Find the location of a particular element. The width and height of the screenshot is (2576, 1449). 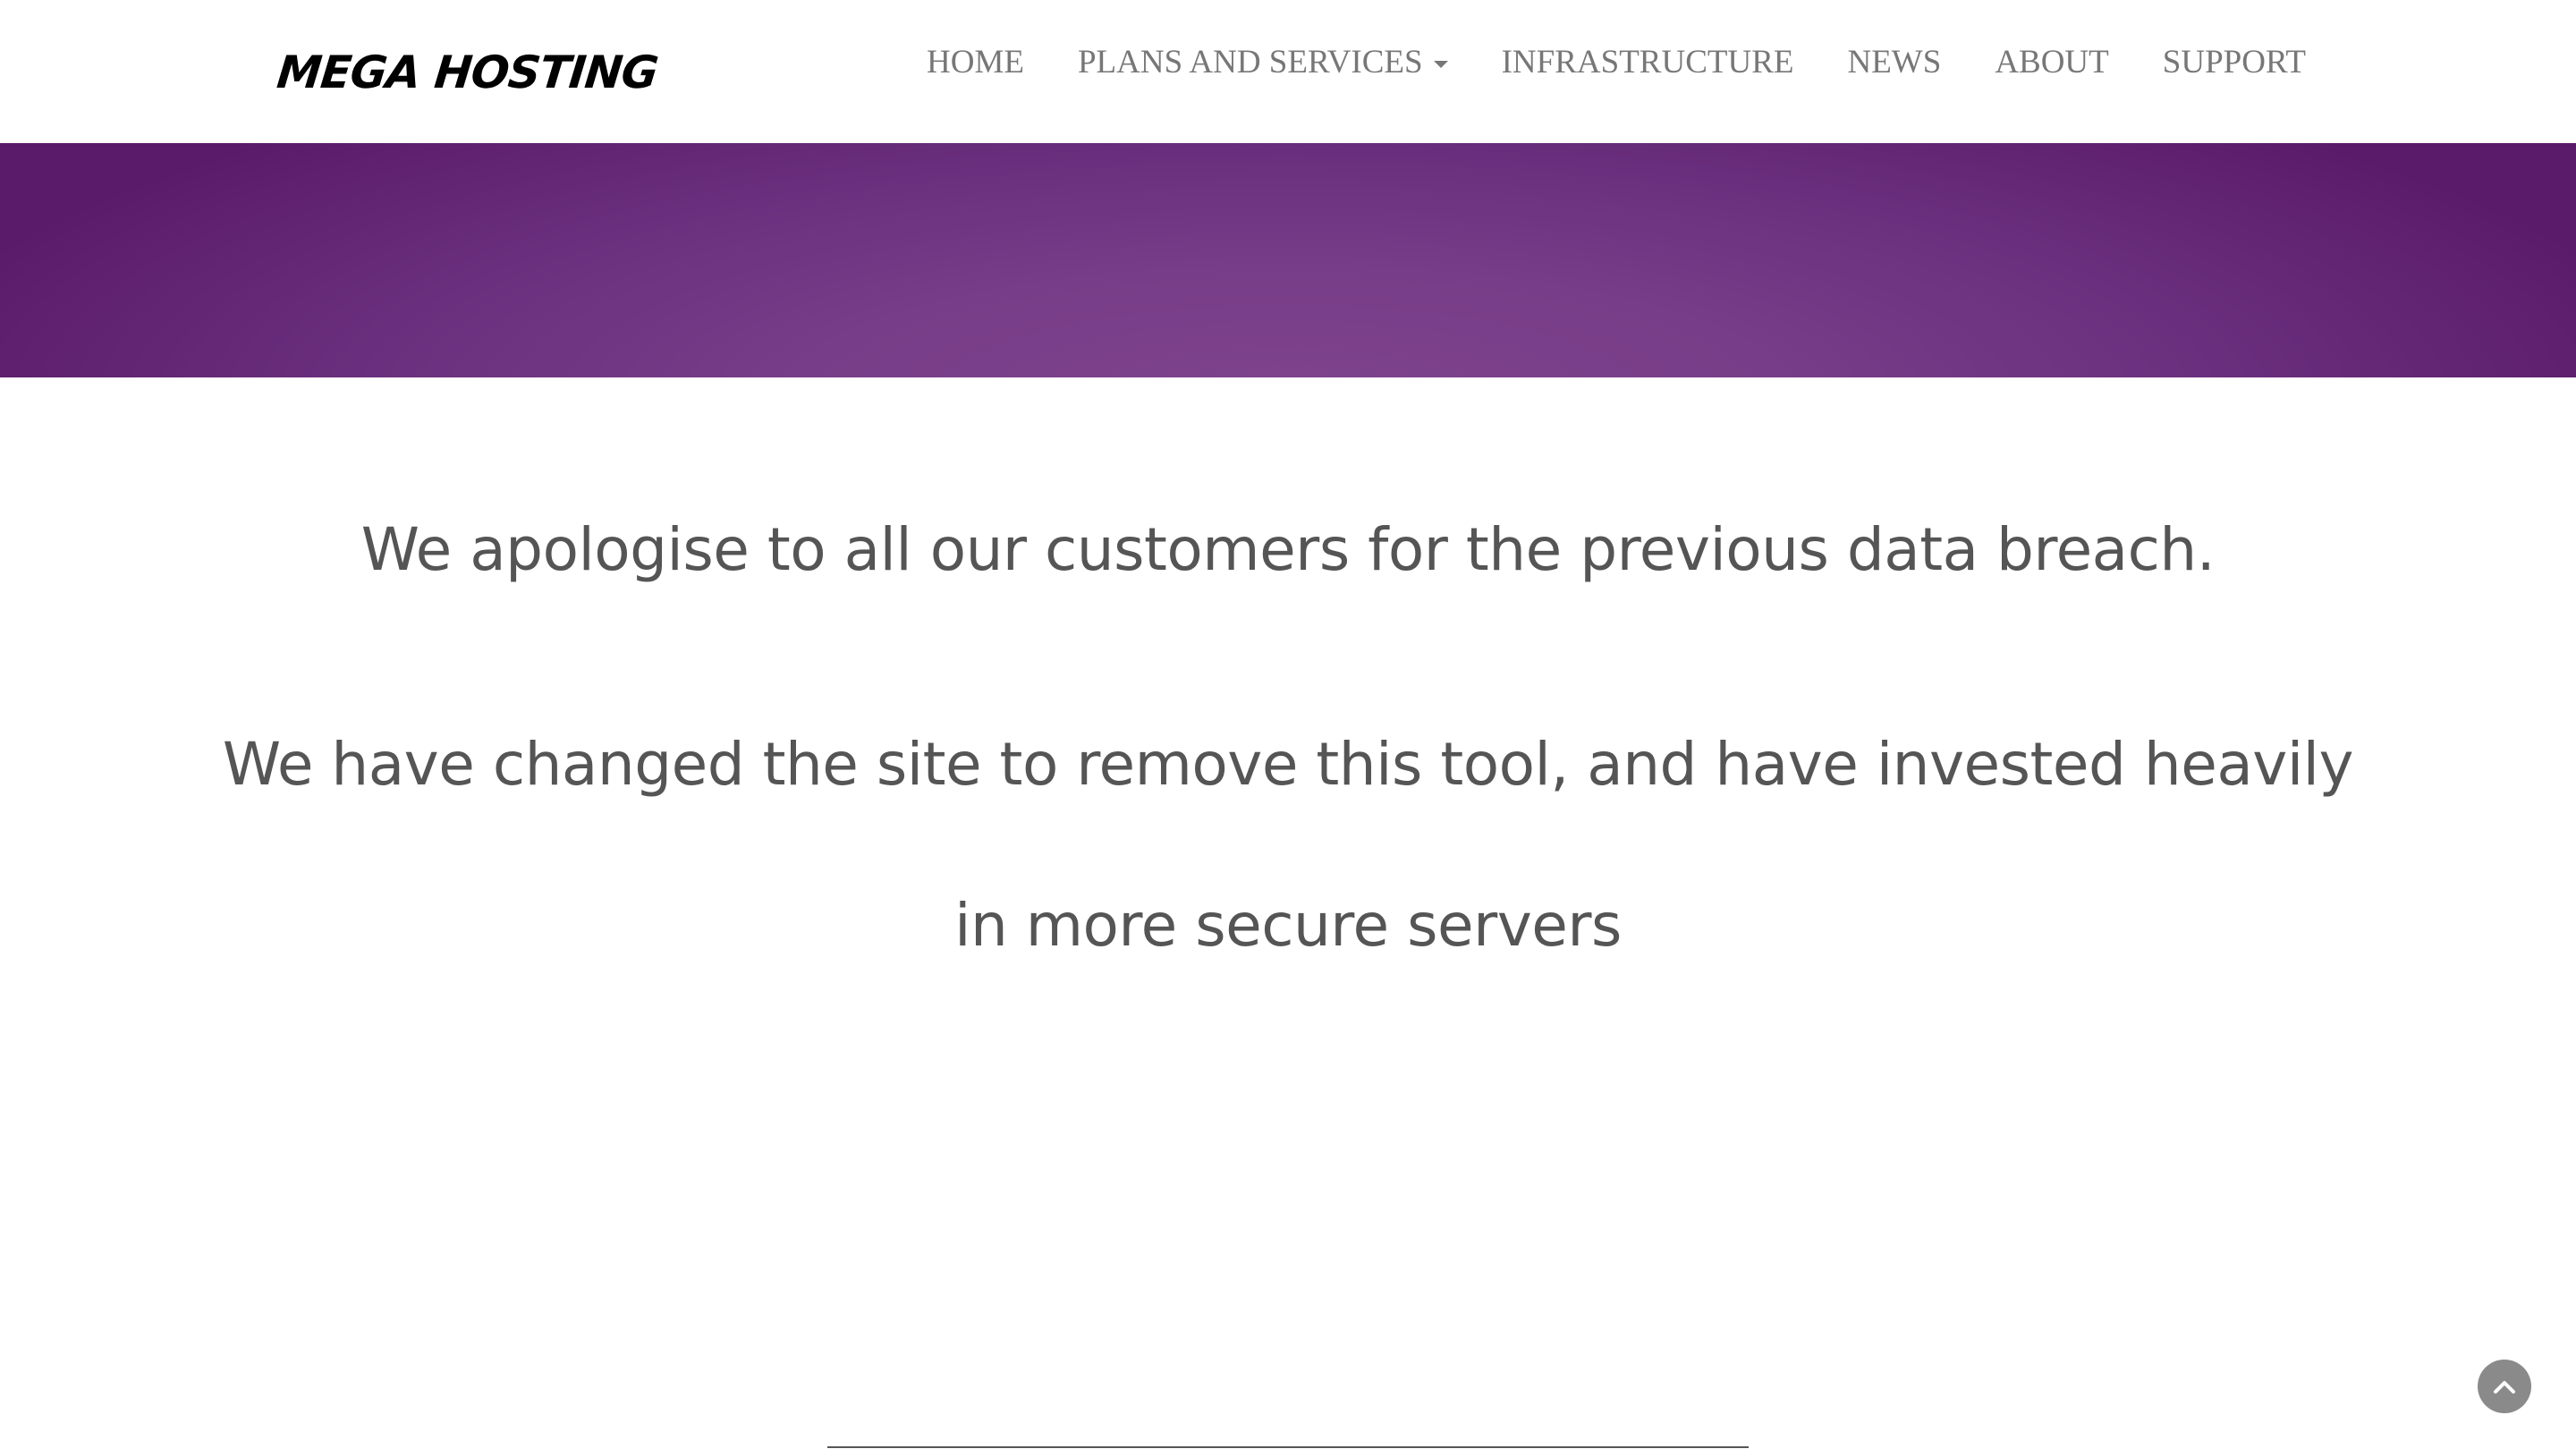

nav-item-plans-and-services: PLANS AND SERVICES is located at coordinates (1263, 62).